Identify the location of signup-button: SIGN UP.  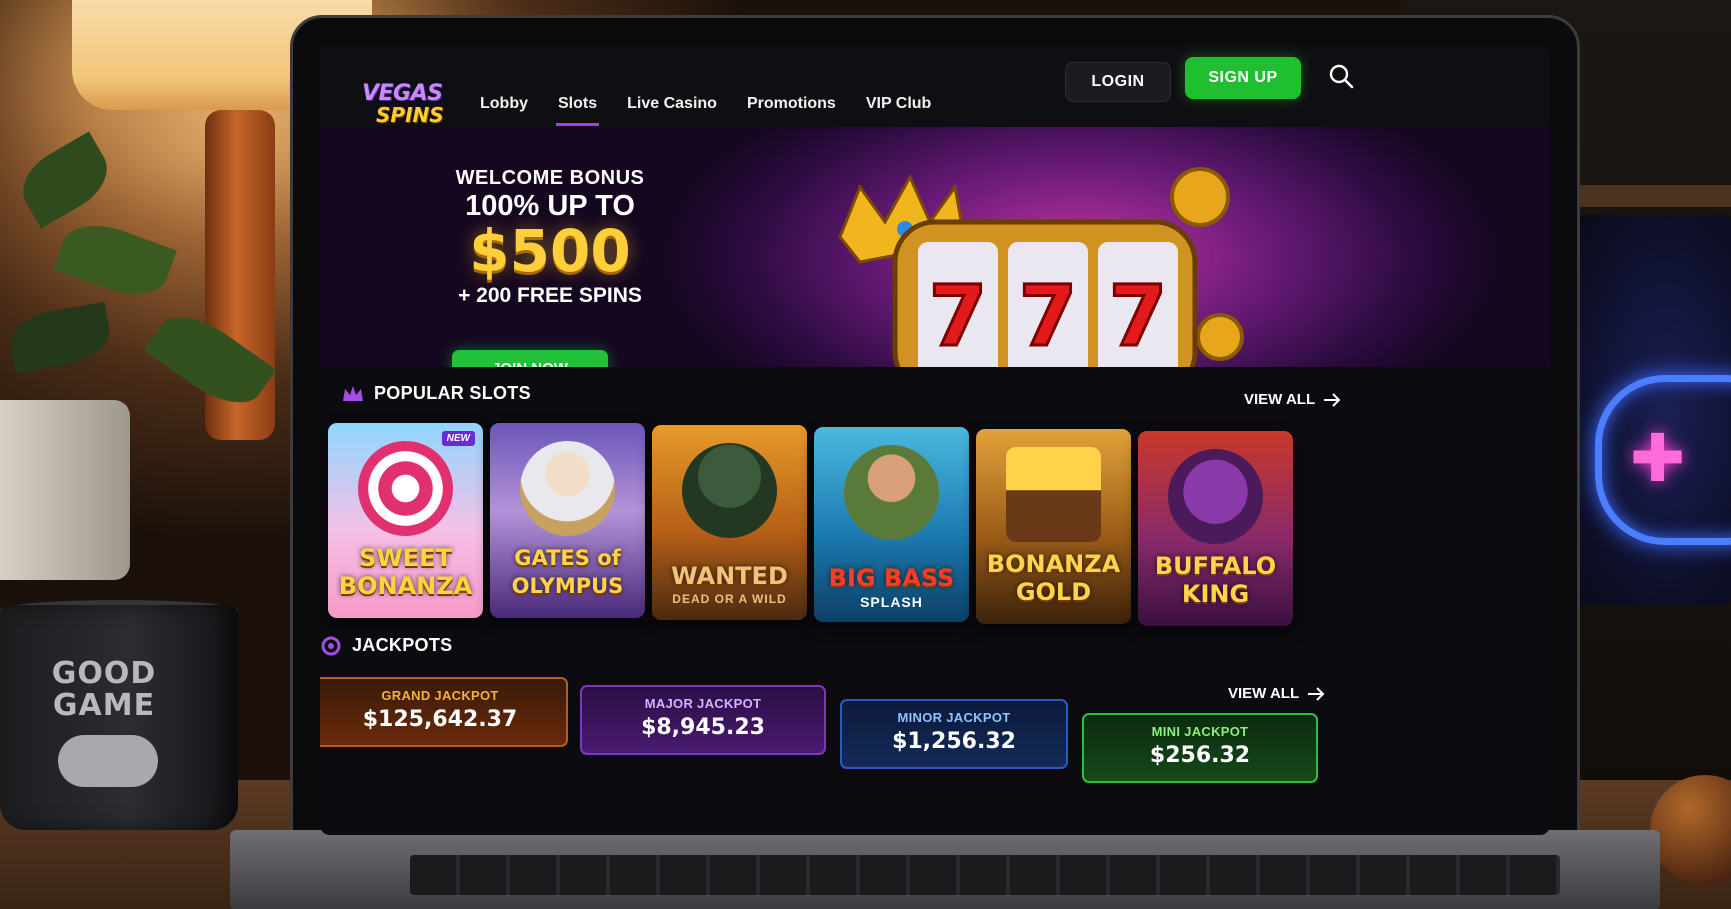
(1243, 78).